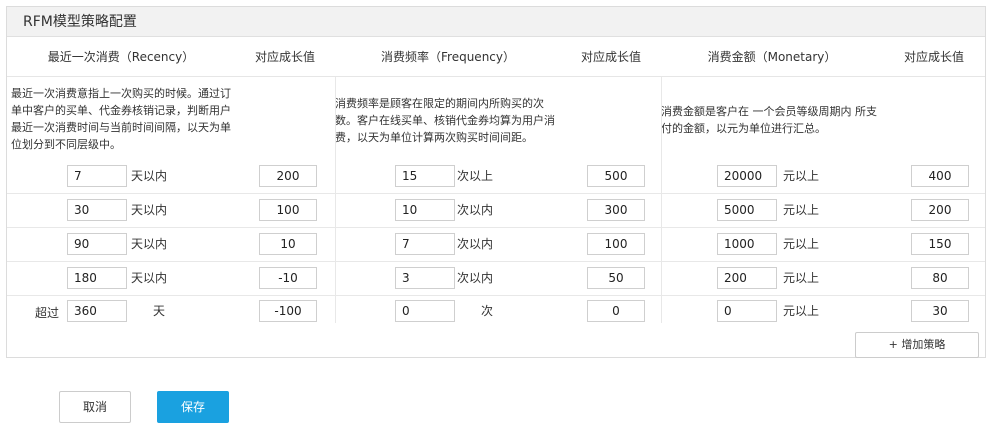 The width and height of the screenshot is (992, 432). What do you see at coordinates (772, 57) in the screenshot?
I see `header-monetary: 消费金额（Monetary）` at bounding box center [772, 57].